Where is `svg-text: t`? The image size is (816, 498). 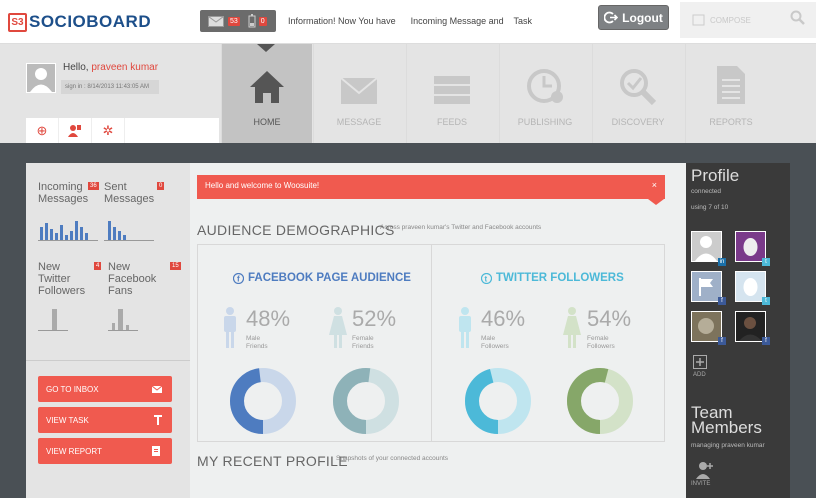 svg-text: t is located at coordinates (486, 278).